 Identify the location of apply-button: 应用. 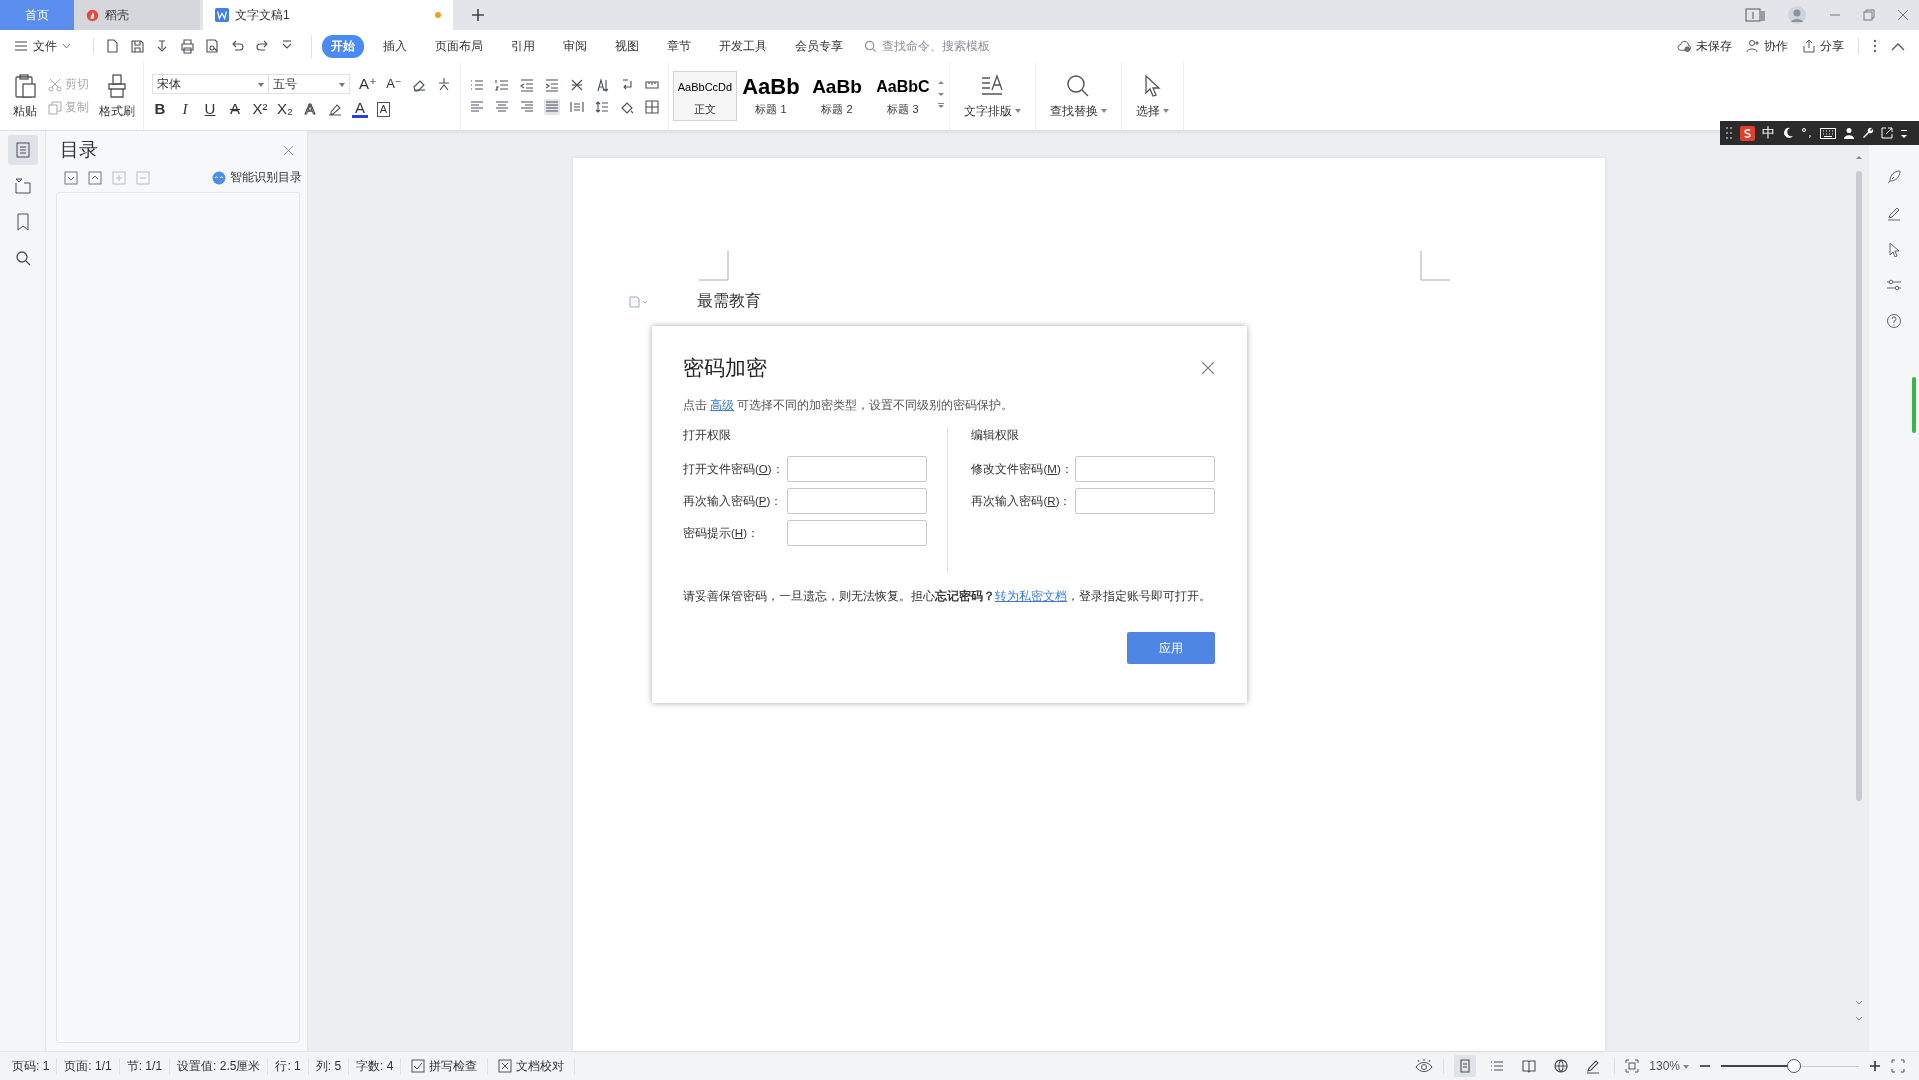
(1171, 648).